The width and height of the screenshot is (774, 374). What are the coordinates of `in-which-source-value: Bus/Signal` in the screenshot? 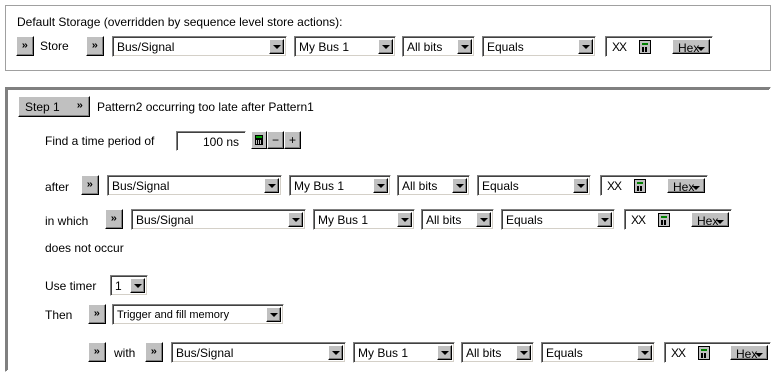 It's located at (165, 220).